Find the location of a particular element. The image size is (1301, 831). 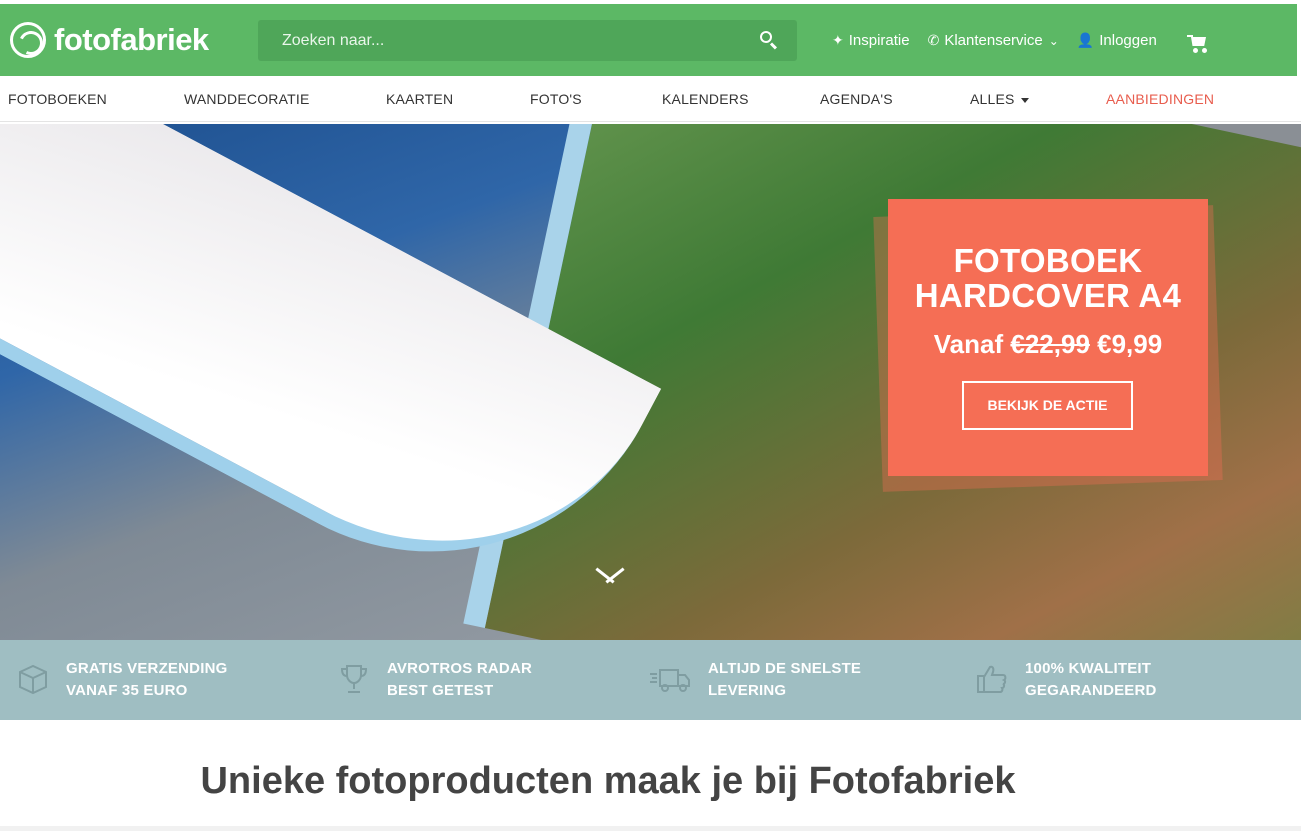

section-divider is located at coordinates (650, 828).